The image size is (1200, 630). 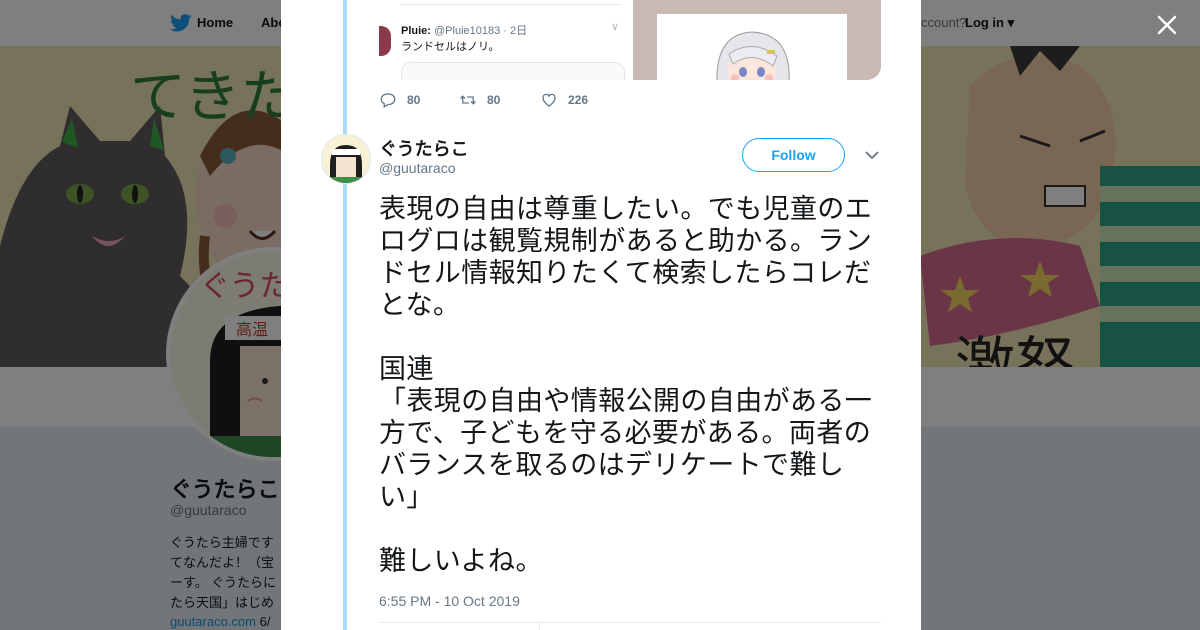 I want to click on quoted-author: Pluie: @Pluie10183 · 2日, so click(x=464, y=30).